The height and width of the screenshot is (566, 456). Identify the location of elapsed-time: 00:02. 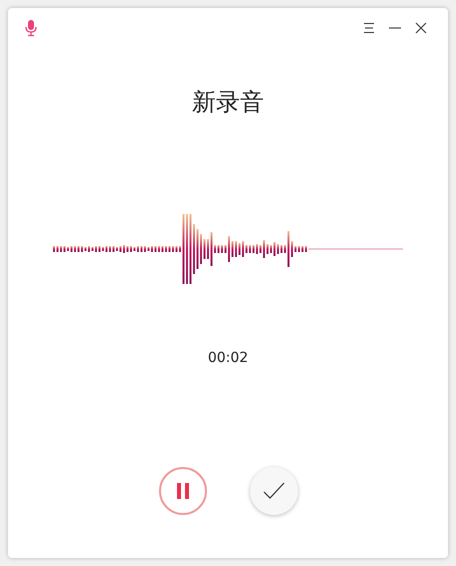
(228, 358).